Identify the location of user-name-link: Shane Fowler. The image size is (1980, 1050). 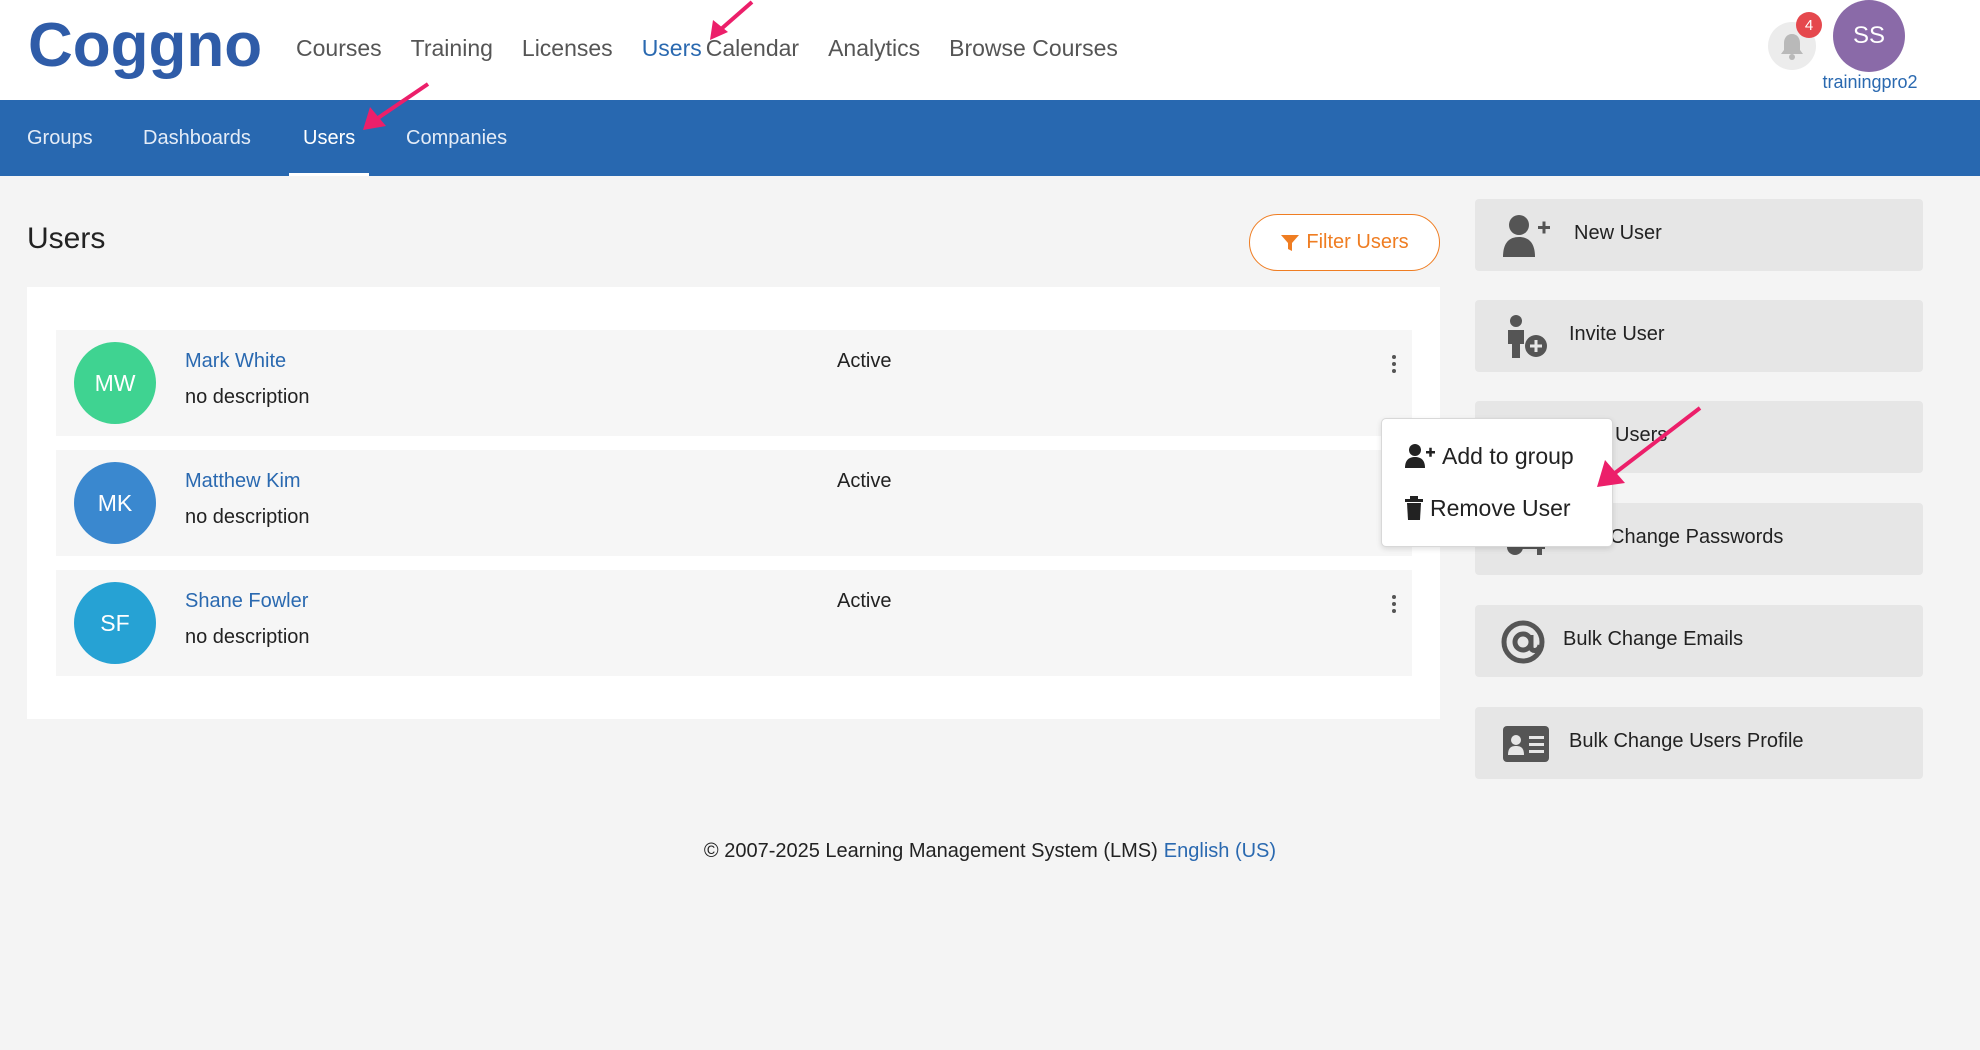
(246, 601).